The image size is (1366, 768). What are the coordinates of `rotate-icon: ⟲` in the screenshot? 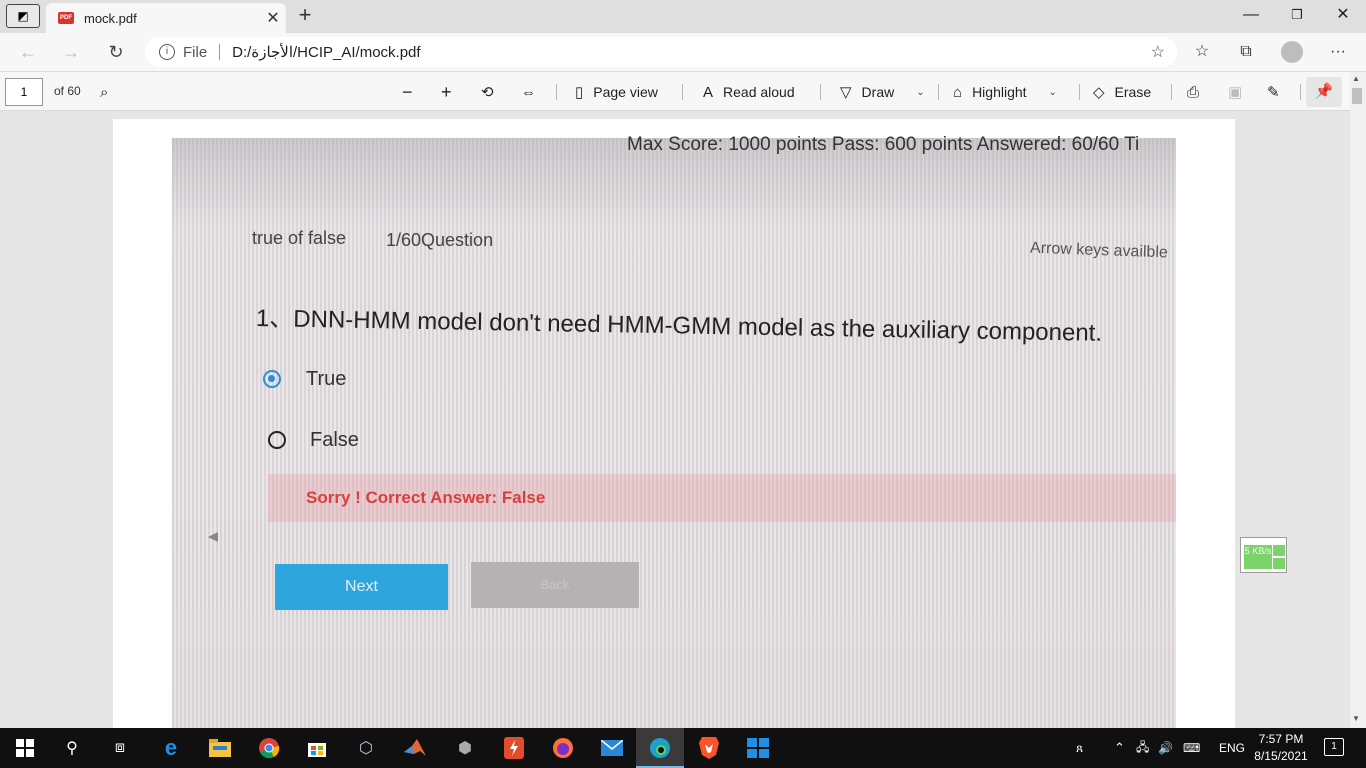 It's located at (487, 92).